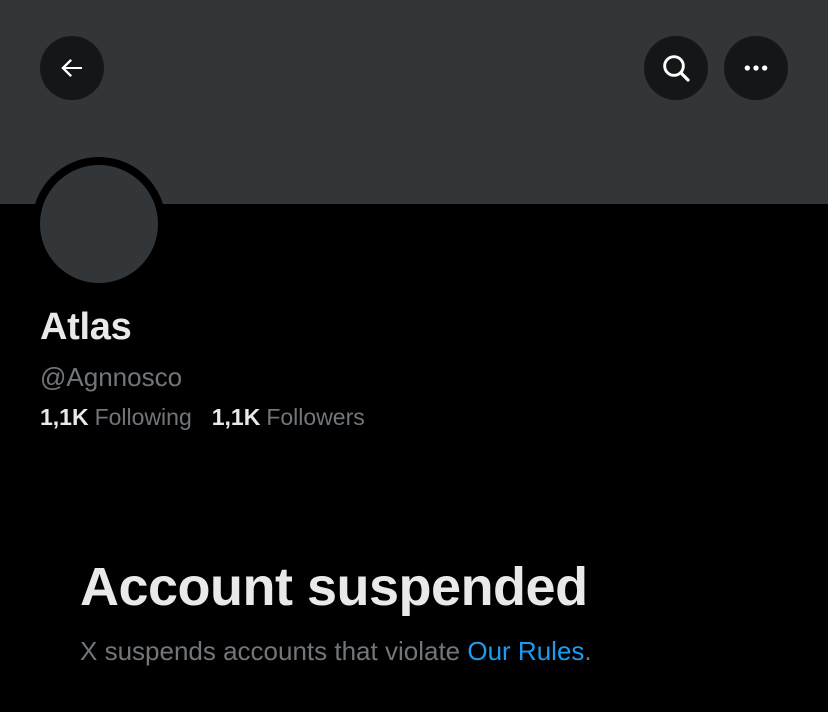  I want to click on more-horizontal-icon, so click(756, 68).